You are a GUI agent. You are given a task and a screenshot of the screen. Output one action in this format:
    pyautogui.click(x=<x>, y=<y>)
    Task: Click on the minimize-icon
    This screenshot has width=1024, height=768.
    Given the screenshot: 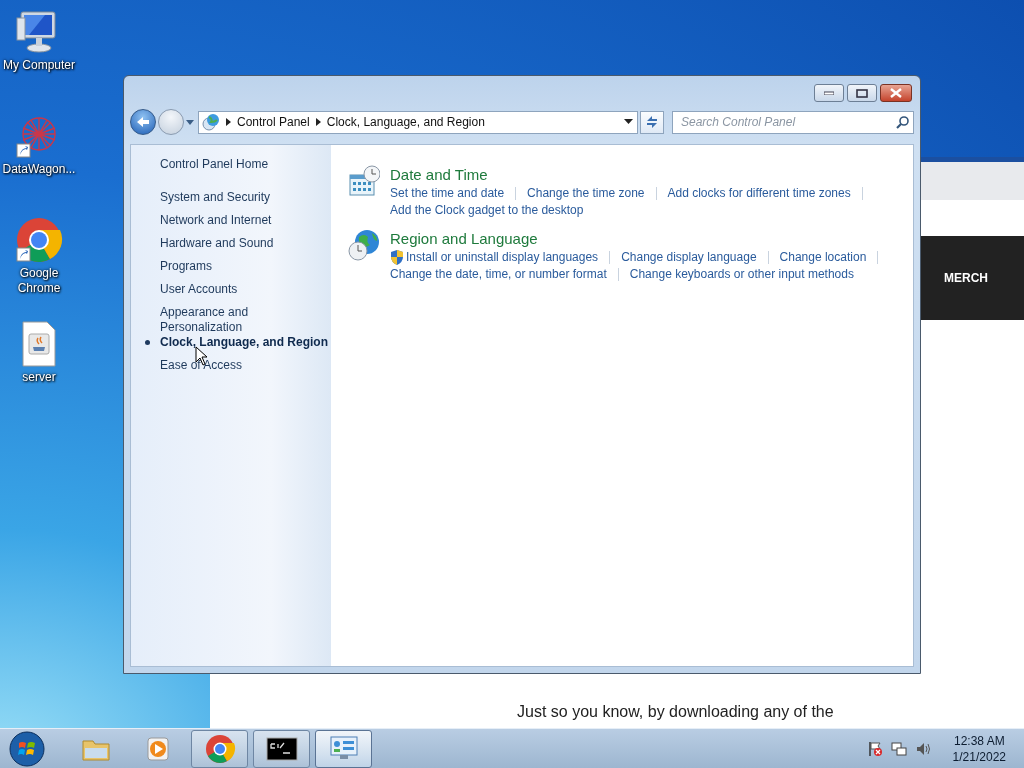 What is the action you would take?
    pyautogui.click(x=829, y=93)
    